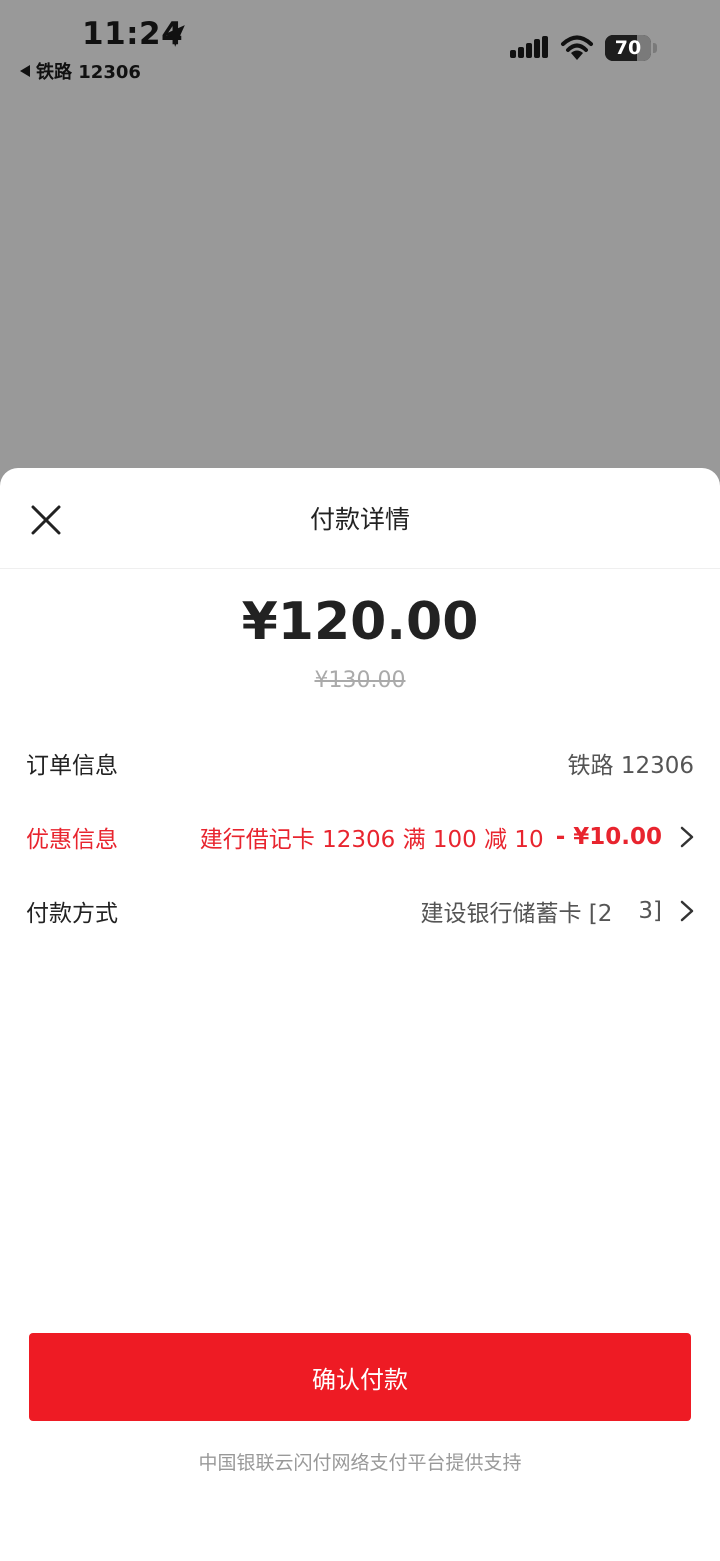 The width and height of the screenshot is (720, 1561). I want to click on payment-method-label: 付款方式, so click(72, 914).